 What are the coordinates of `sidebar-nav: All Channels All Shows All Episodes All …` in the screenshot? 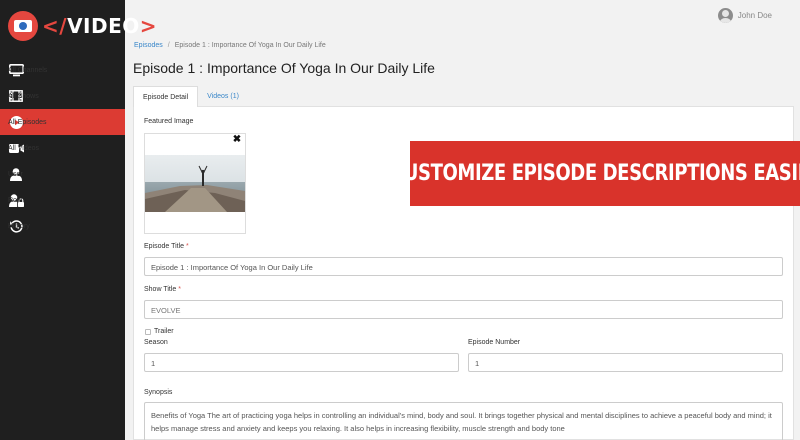 It's located at (62, 148).